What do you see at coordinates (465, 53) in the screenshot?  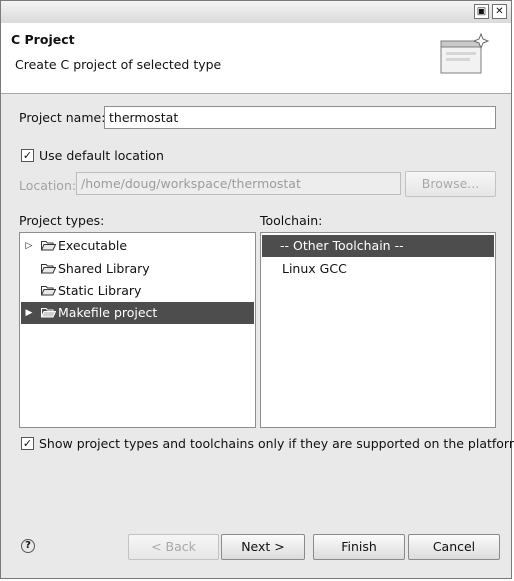 I see `new-project-wizard-icon` at bounding box center [465, 53].